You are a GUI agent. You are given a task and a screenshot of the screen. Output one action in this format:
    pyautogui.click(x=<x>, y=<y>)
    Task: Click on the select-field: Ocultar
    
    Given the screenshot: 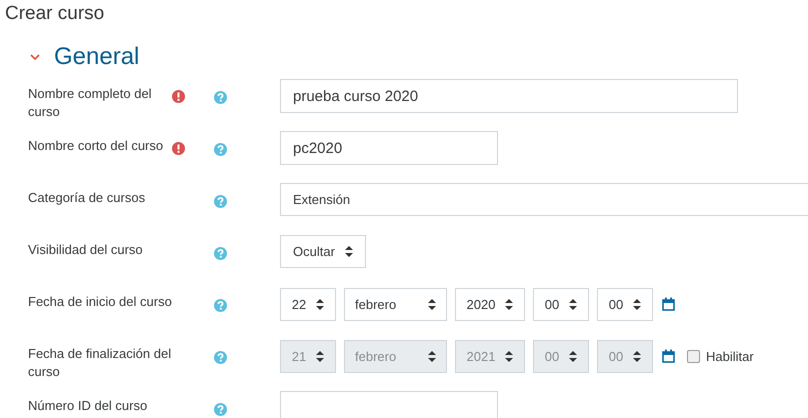 What is the action you would take?
    pyautogui.click(x=323, y=251)
    